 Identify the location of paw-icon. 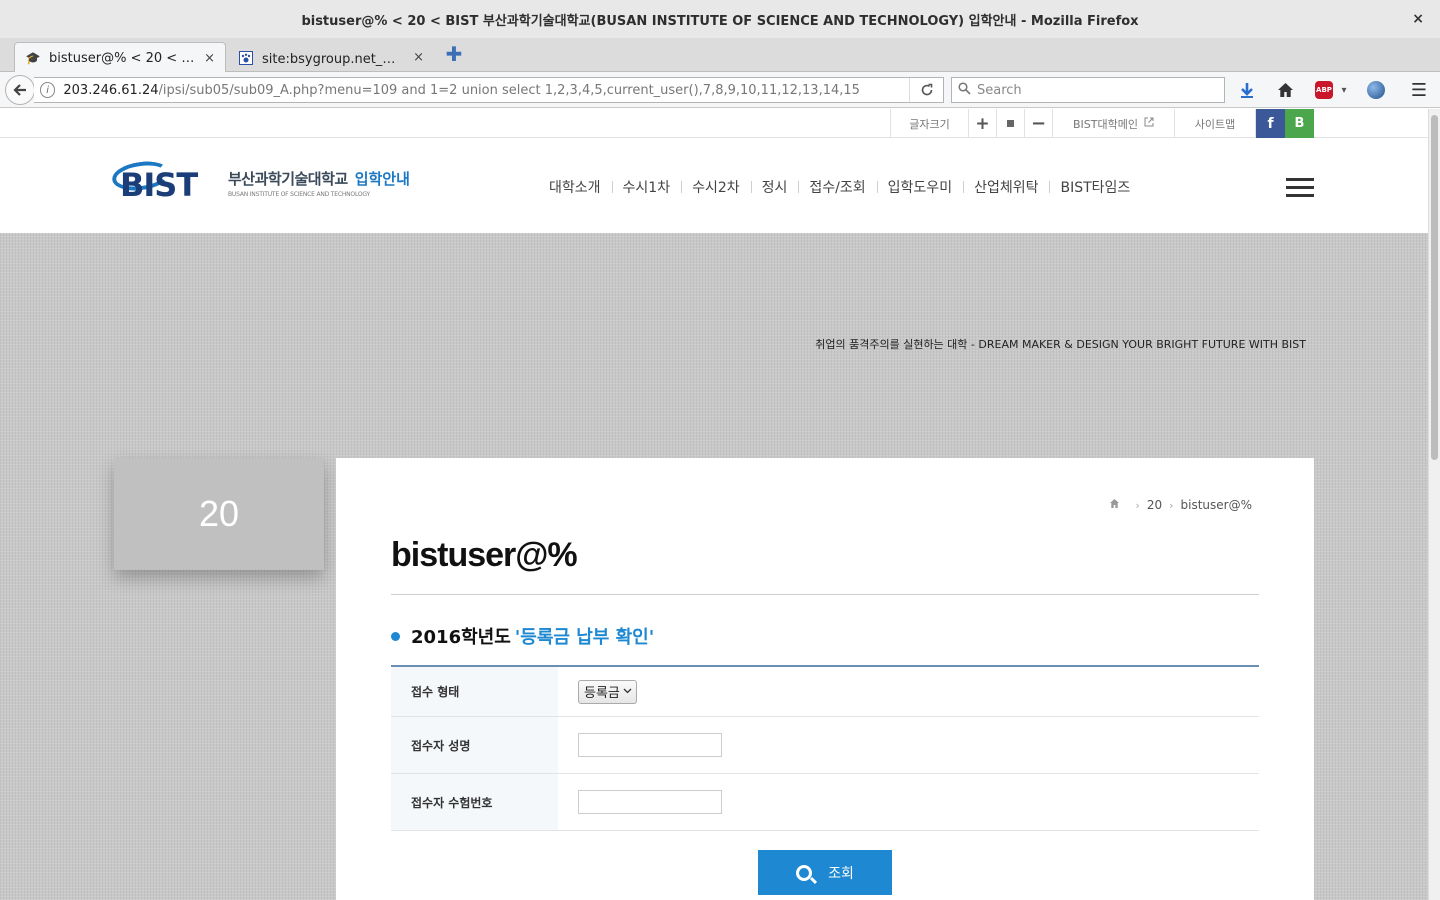
(246, 58).